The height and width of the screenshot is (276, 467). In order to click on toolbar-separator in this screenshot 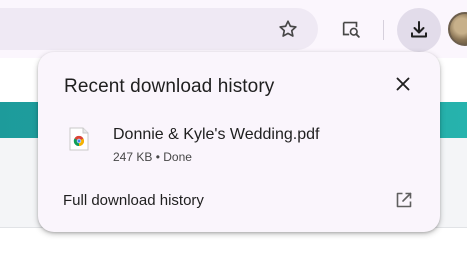, I will do `click(383, 30)`.